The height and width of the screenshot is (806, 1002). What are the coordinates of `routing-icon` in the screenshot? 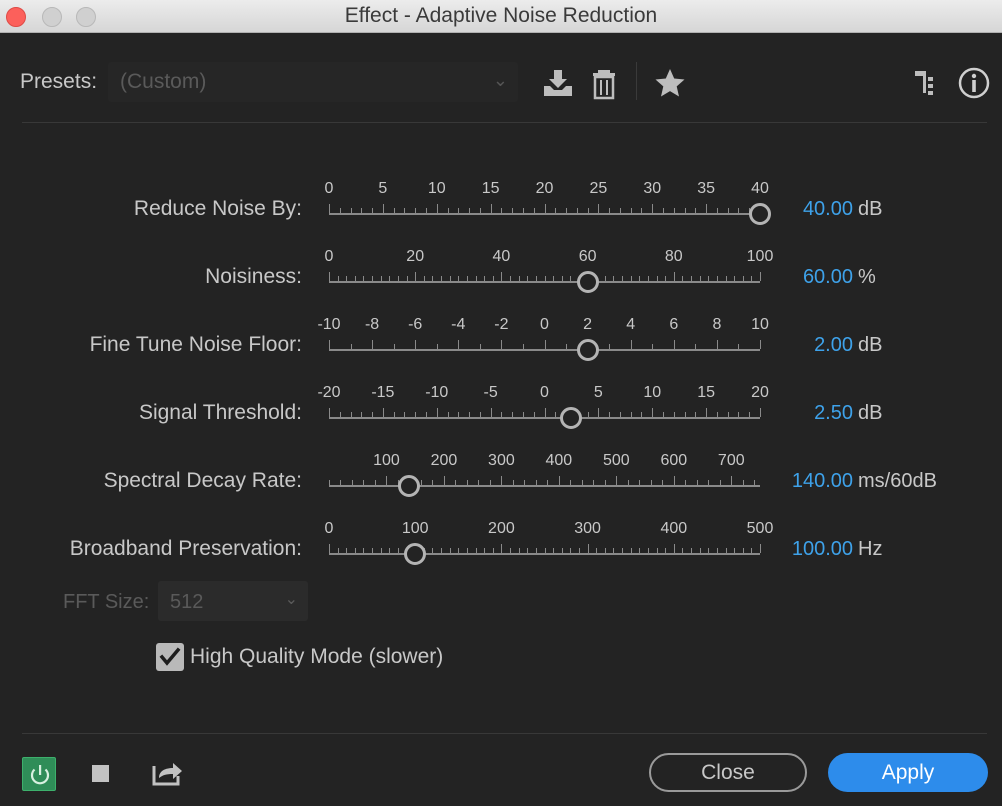 It's located at (929, 83).